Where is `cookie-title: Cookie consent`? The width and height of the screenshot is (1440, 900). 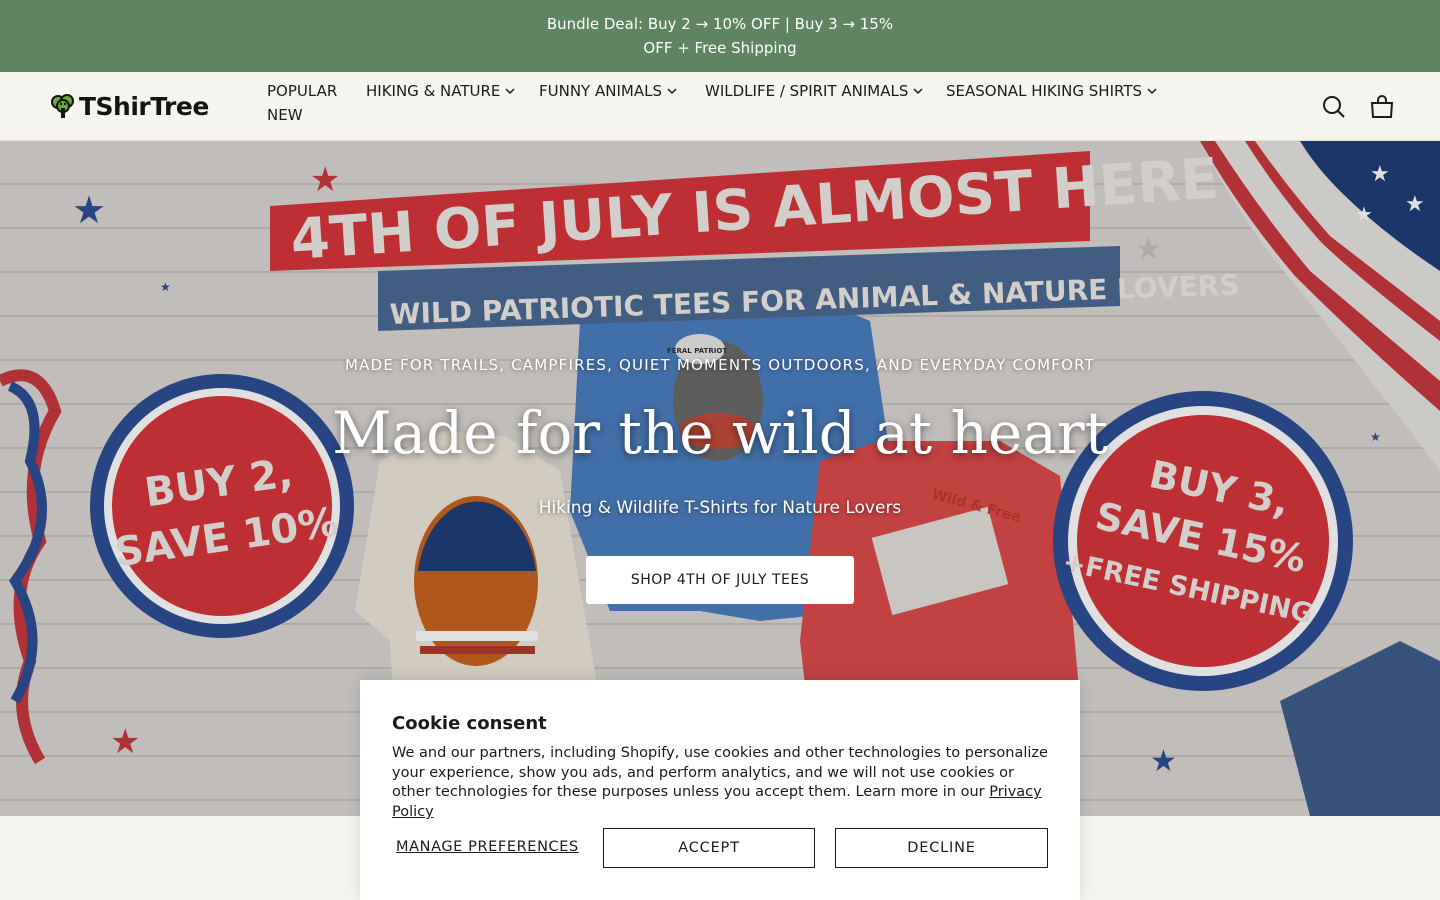 cookie-title: Cookie consent is located at coordinates (469, 723).